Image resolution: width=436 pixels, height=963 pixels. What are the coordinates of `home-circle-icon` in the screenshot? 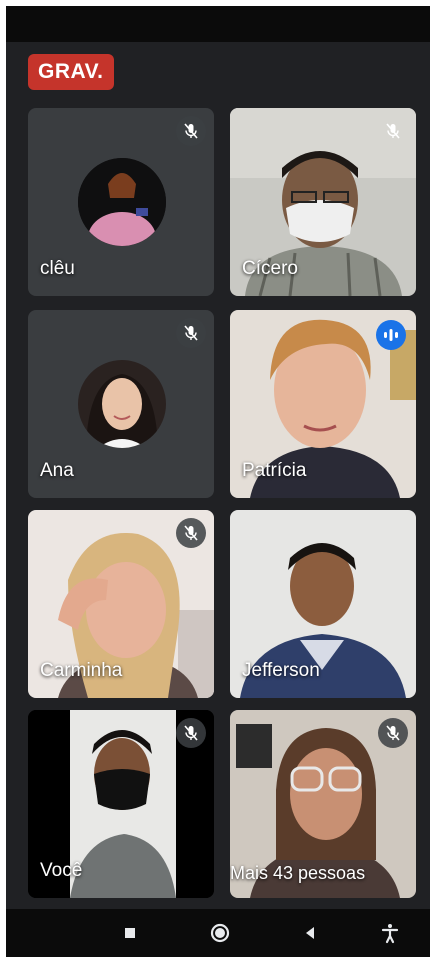 It's located at (220, 933).